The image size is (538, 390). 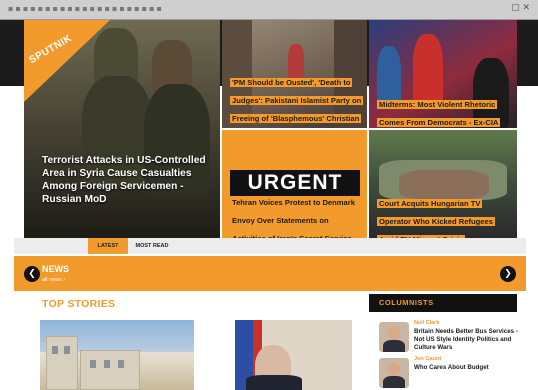 What do you see at coordinates (406, 302) in the screenshot?
I see `columnists-heading: COLUMNISTS` at bounding box center [406, 302].